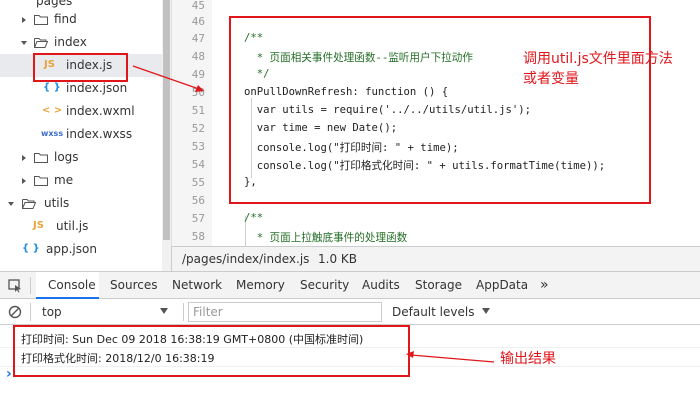 This screenshot has width=700, height=401. I want to click on js-file-icon: JS, so click(38, 225).